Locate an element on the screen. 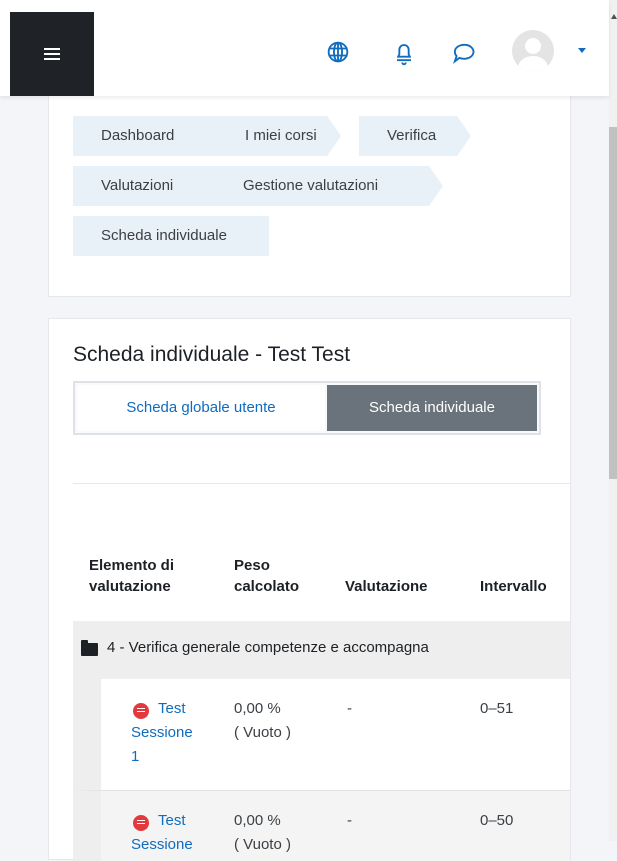 The height and width of the screenshot is (861, 617). folder-icon is located at coordinates (89, 648).